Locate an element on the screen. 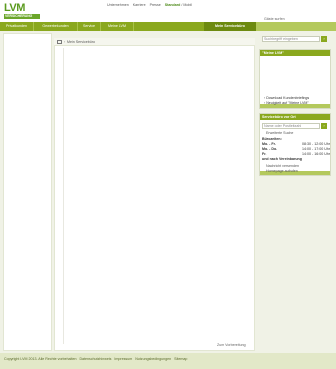 The width and height of the screenshot is (336, 369). greeting-text: Gäste surfen is located at coordinates (274, 19).